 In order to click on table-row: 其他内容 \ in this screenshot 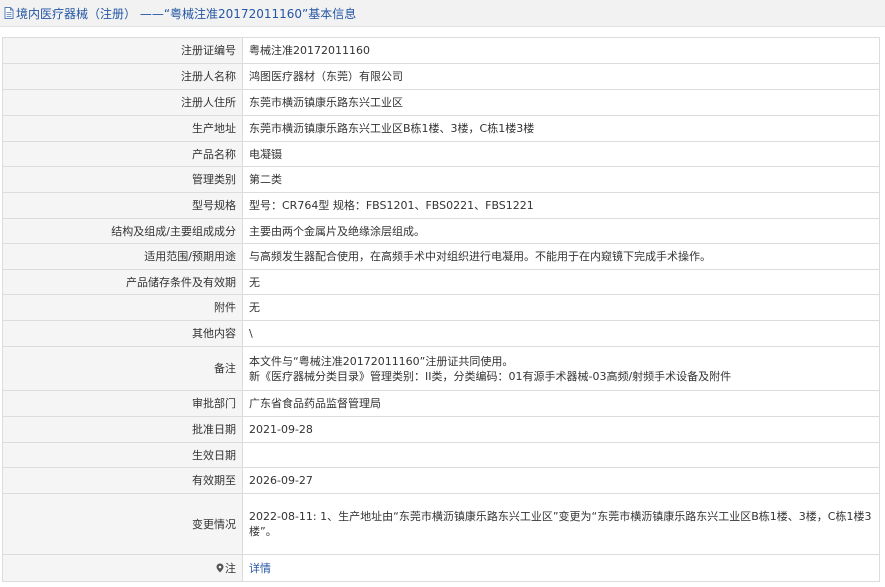, I will do `click(441, 333)`.